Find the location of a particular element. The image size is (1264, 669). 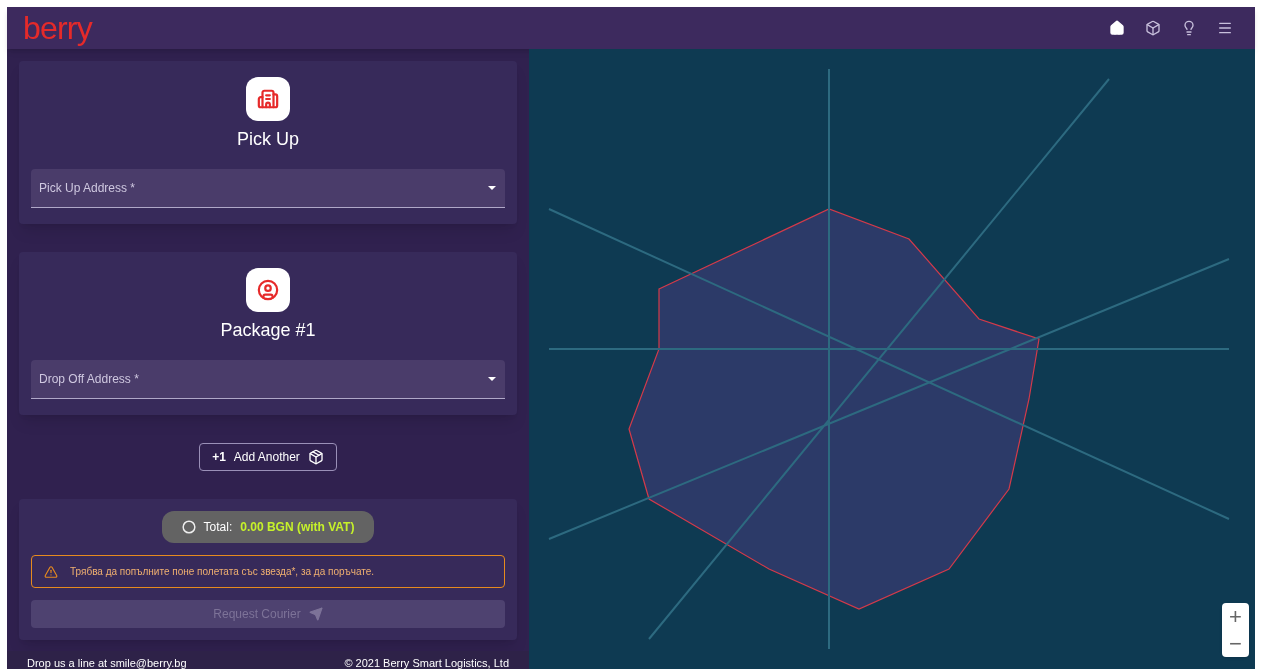

field-placeholder: Drop Off Address * is located at coordinates (89, 379).